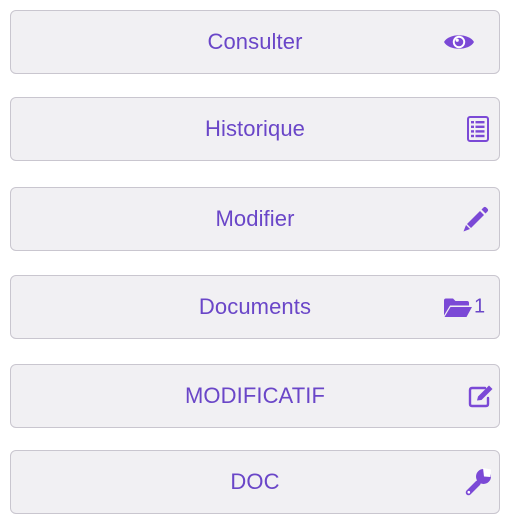  I want to click on doc-button: DOC, so click(255, 482).